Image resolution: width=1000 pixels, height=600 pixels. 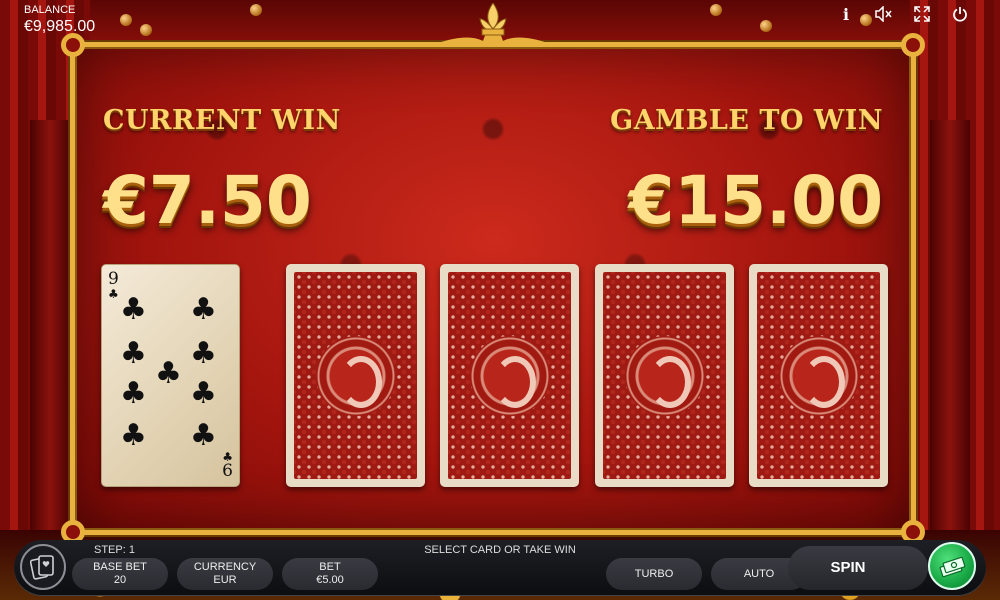 What do you see at coordinates (330, 580) in the screenshot?
I see `bet-value: €5.00` at bounding box center [330, 580].